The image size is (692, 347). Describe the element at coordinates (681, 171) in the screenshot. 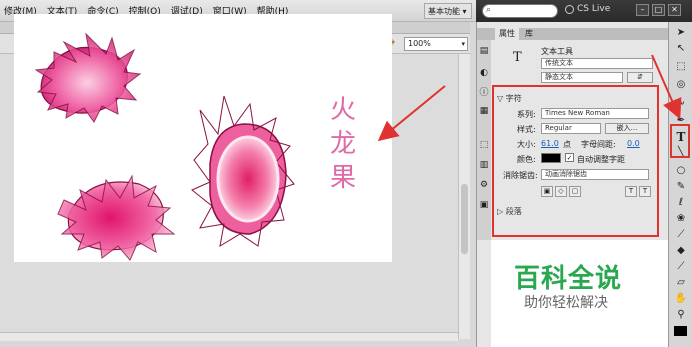

I see `oval-tool-icon: ○` at that location.